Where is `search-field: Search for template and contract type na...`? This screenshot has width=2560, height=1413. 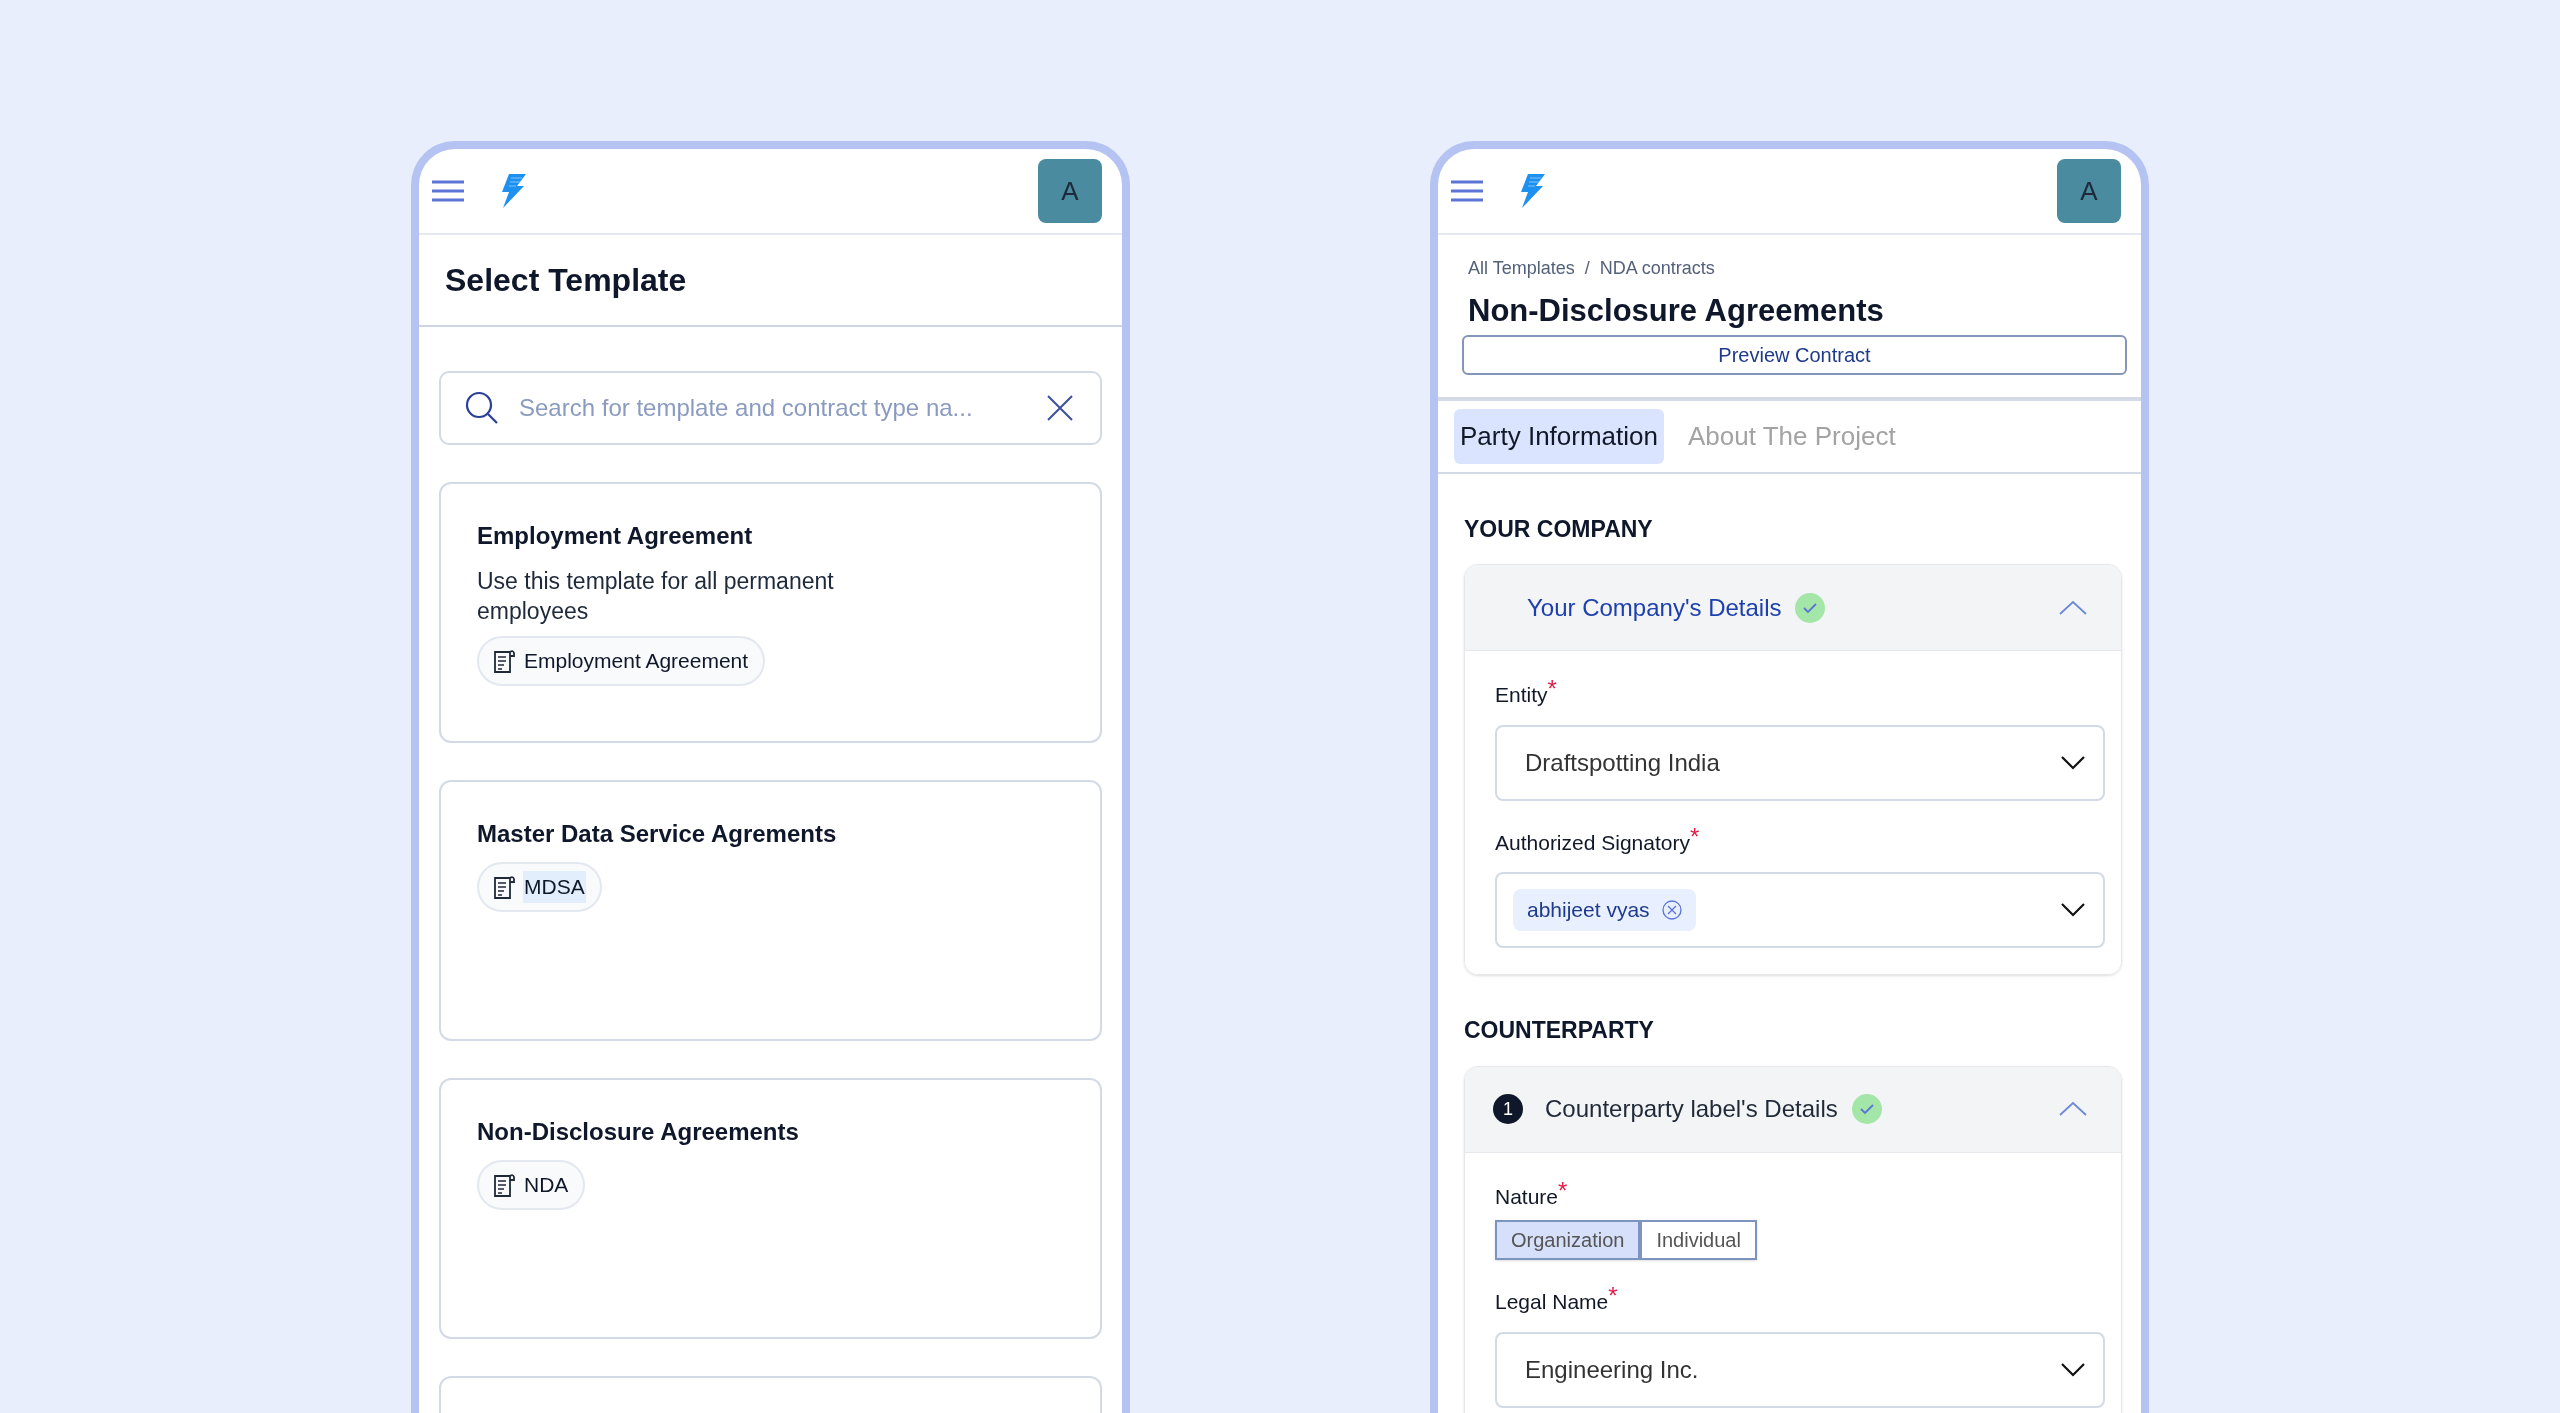
search-field: Search for template and contract type na... is located at coordinates (770, 408).